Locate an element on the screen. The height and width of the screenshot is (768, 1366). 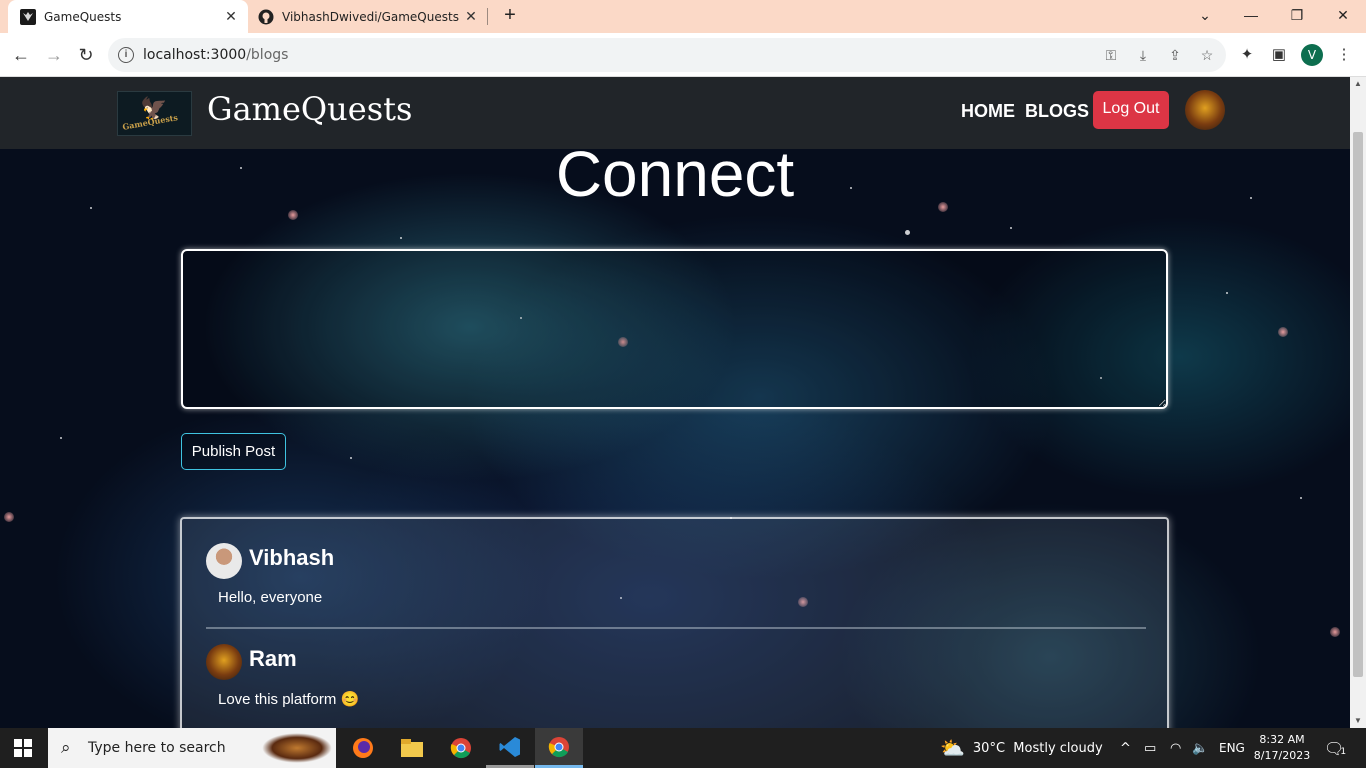
publish-post-button: Publish Post is located at coordinates (233, 451).